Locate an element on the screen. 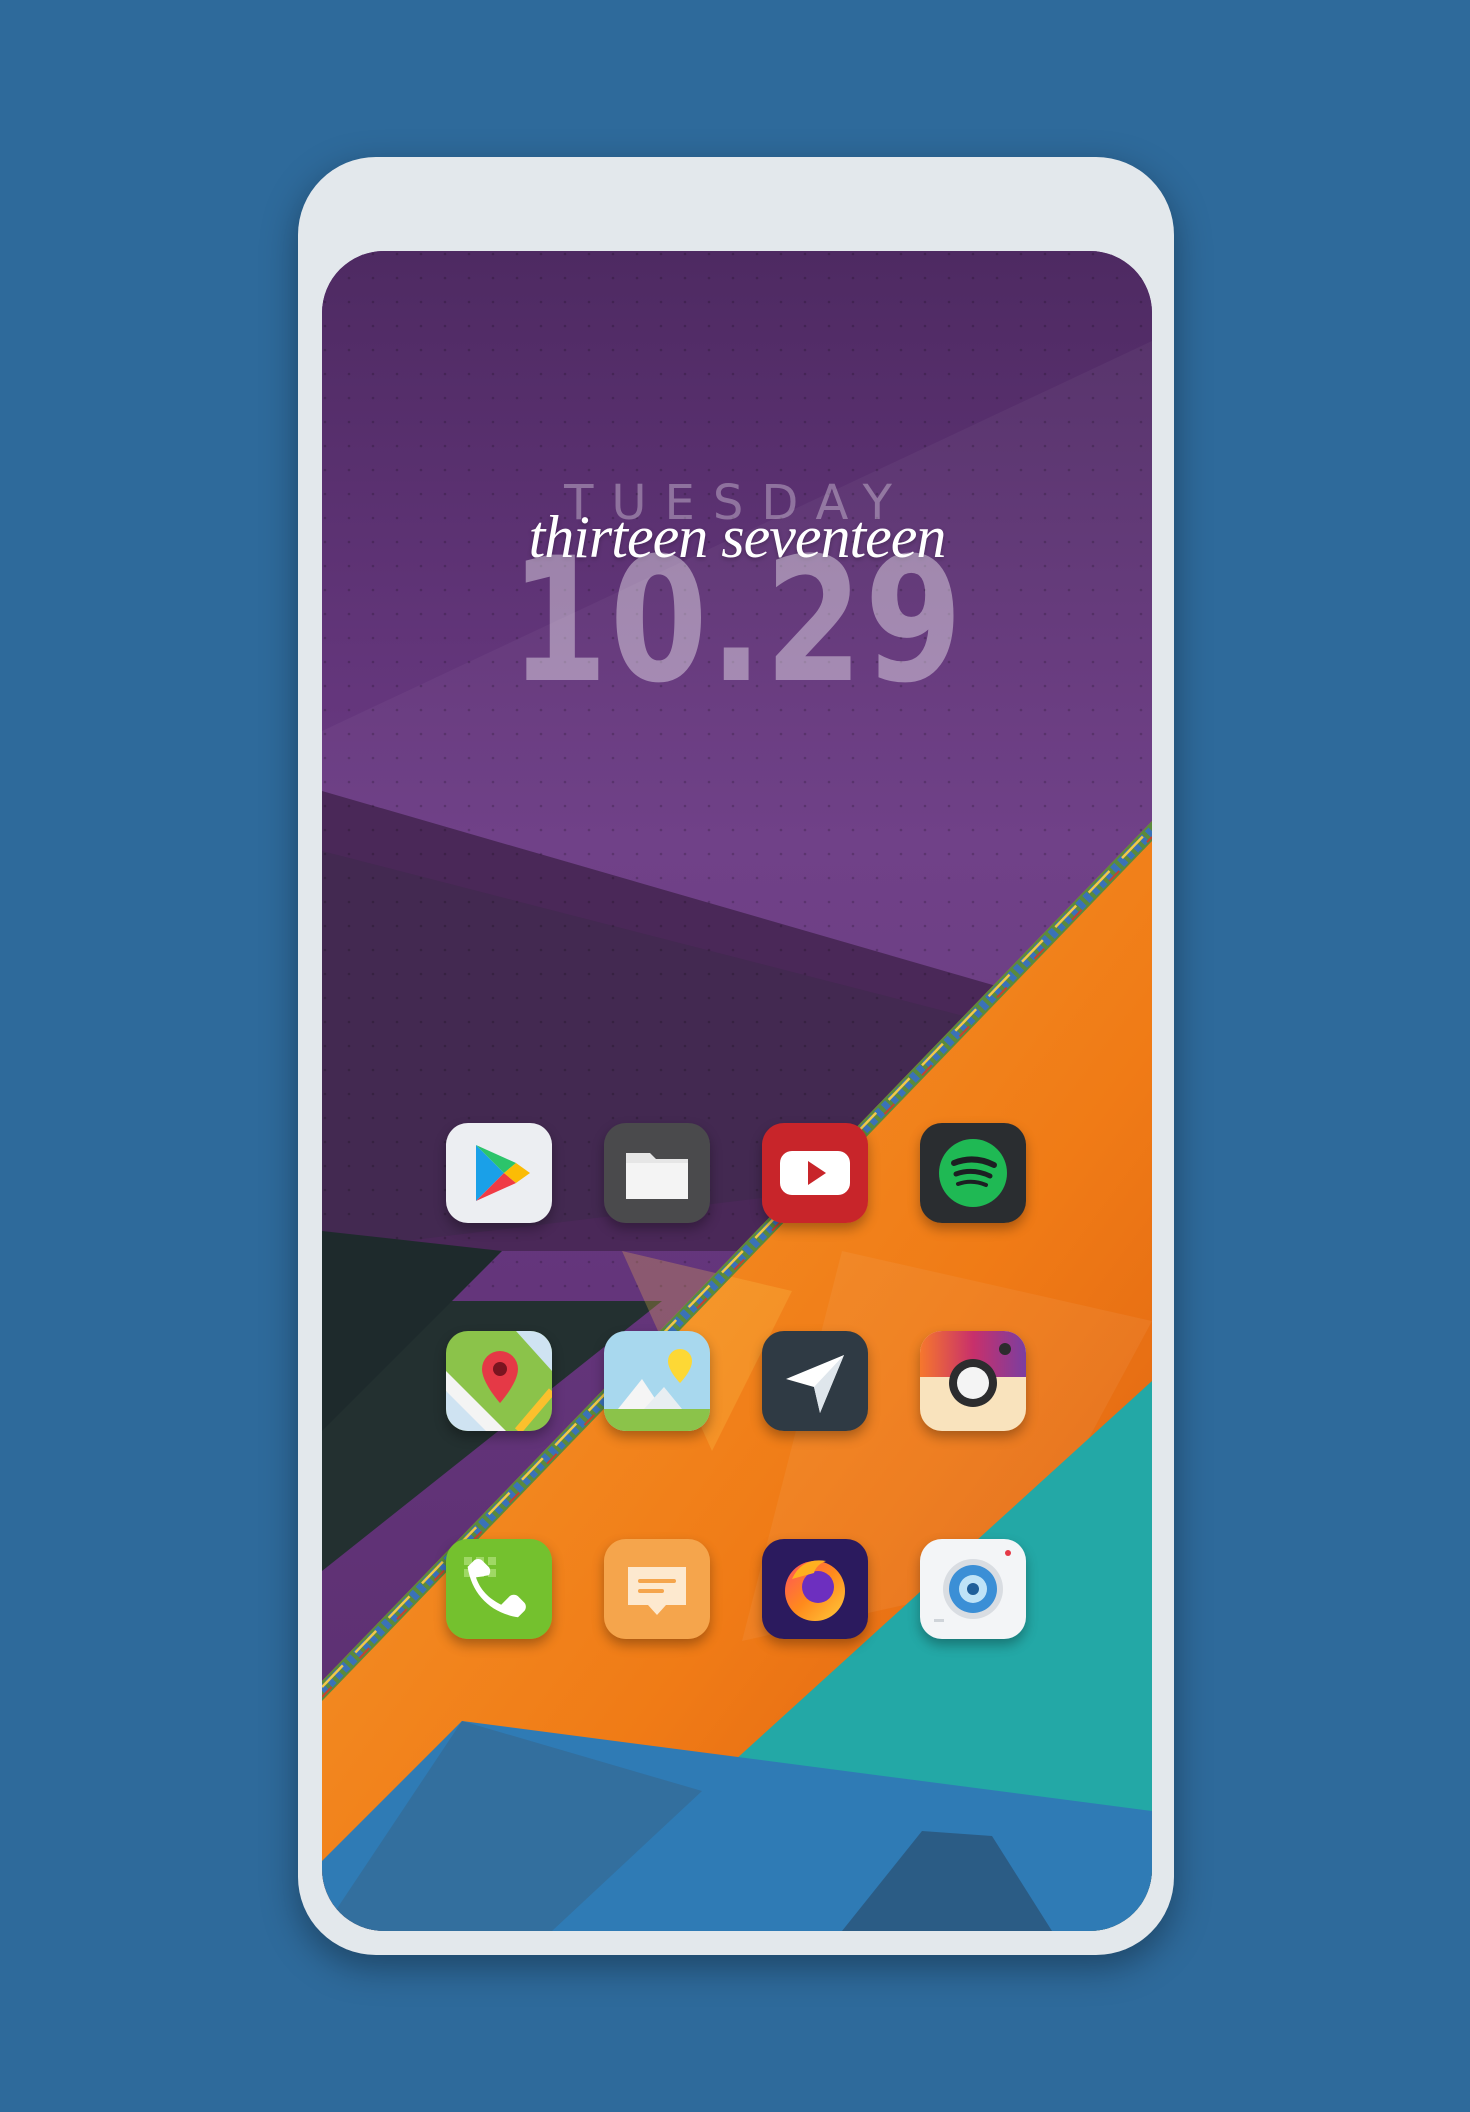  maps-icon is located at coordinates (499, 1381).